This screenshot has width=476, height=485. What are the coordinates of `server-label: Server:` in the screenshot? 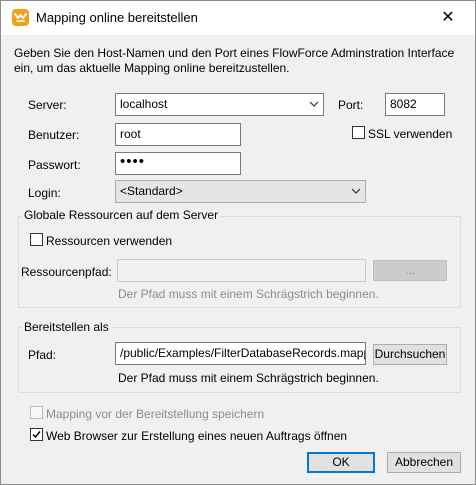 It's located at (47, 105).